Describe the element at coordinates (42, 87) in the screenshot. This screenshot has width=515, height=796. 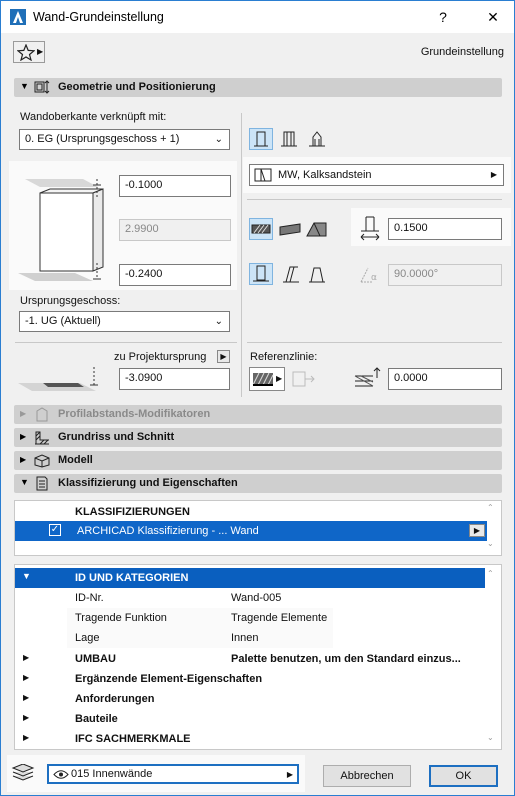
I see `geometry-icon` at that location.